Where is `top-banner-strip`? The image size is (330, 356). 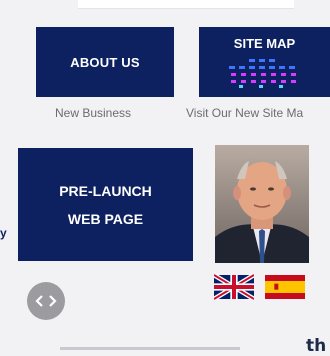
top-banner-strip is located at coordinates (186, 4).